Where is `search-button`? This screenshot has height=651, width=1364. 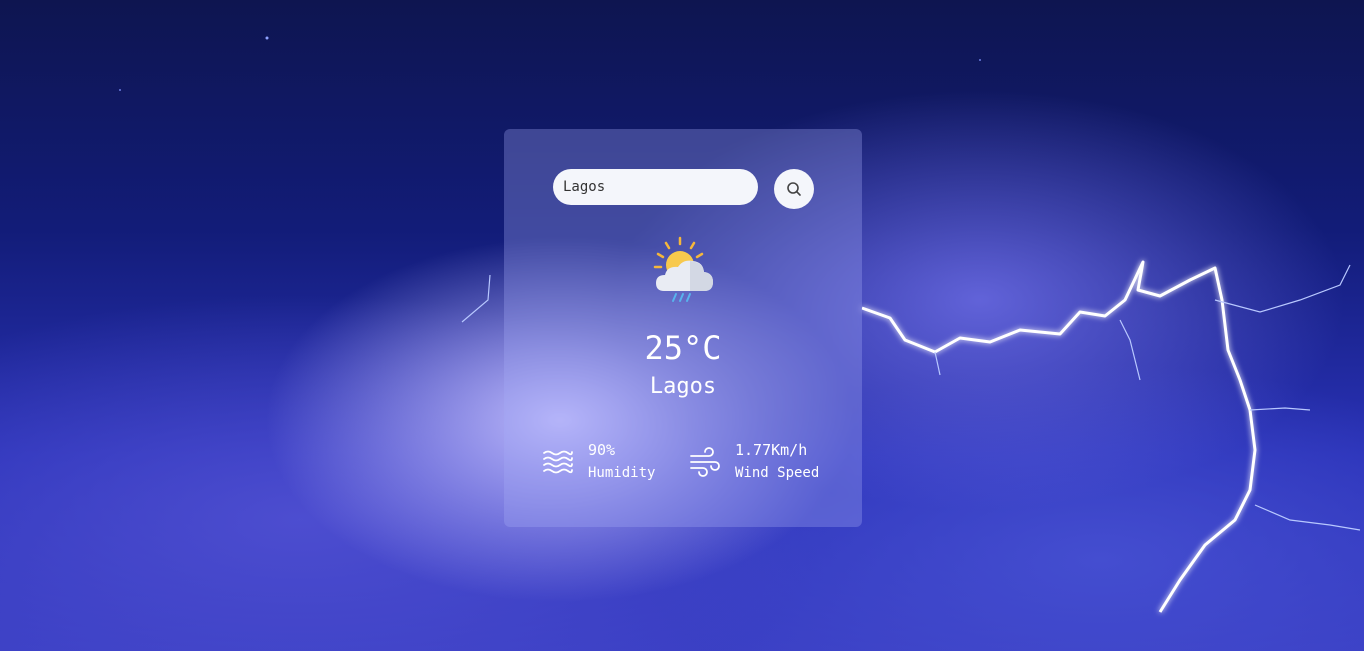 search-button is located at coordinates (794, 189).